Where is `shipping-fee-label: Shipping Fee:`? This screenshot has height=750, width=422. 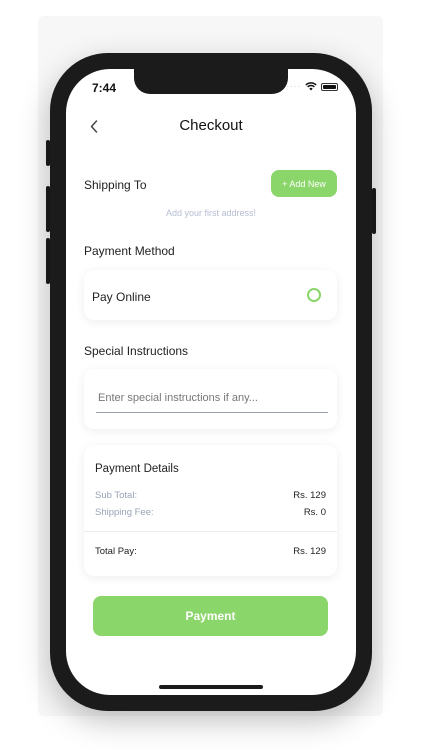
shipping-fee-label: Shipping Fee: is located at coordinates (124, 512).